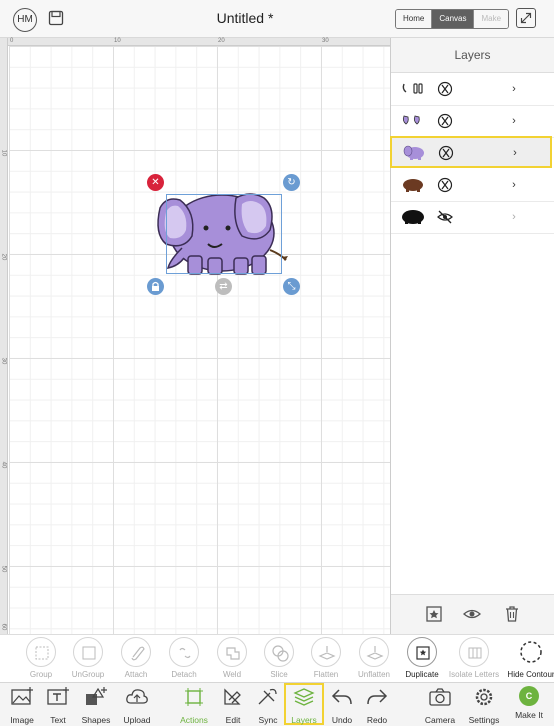  Describe the element at coordinates (528, 658) in the screenshot. I see `hide-contour-button: Hide Contour` at that location.